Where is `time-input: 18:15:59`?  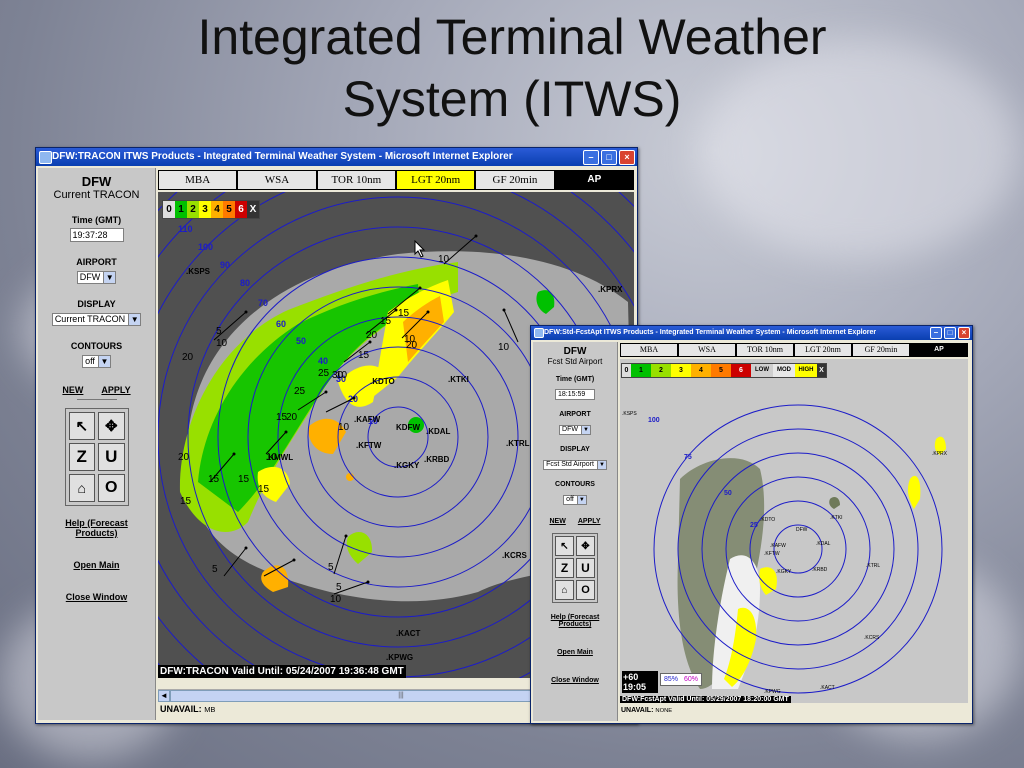
time-input: 18:15:59 is located at coordinates (575, 394).